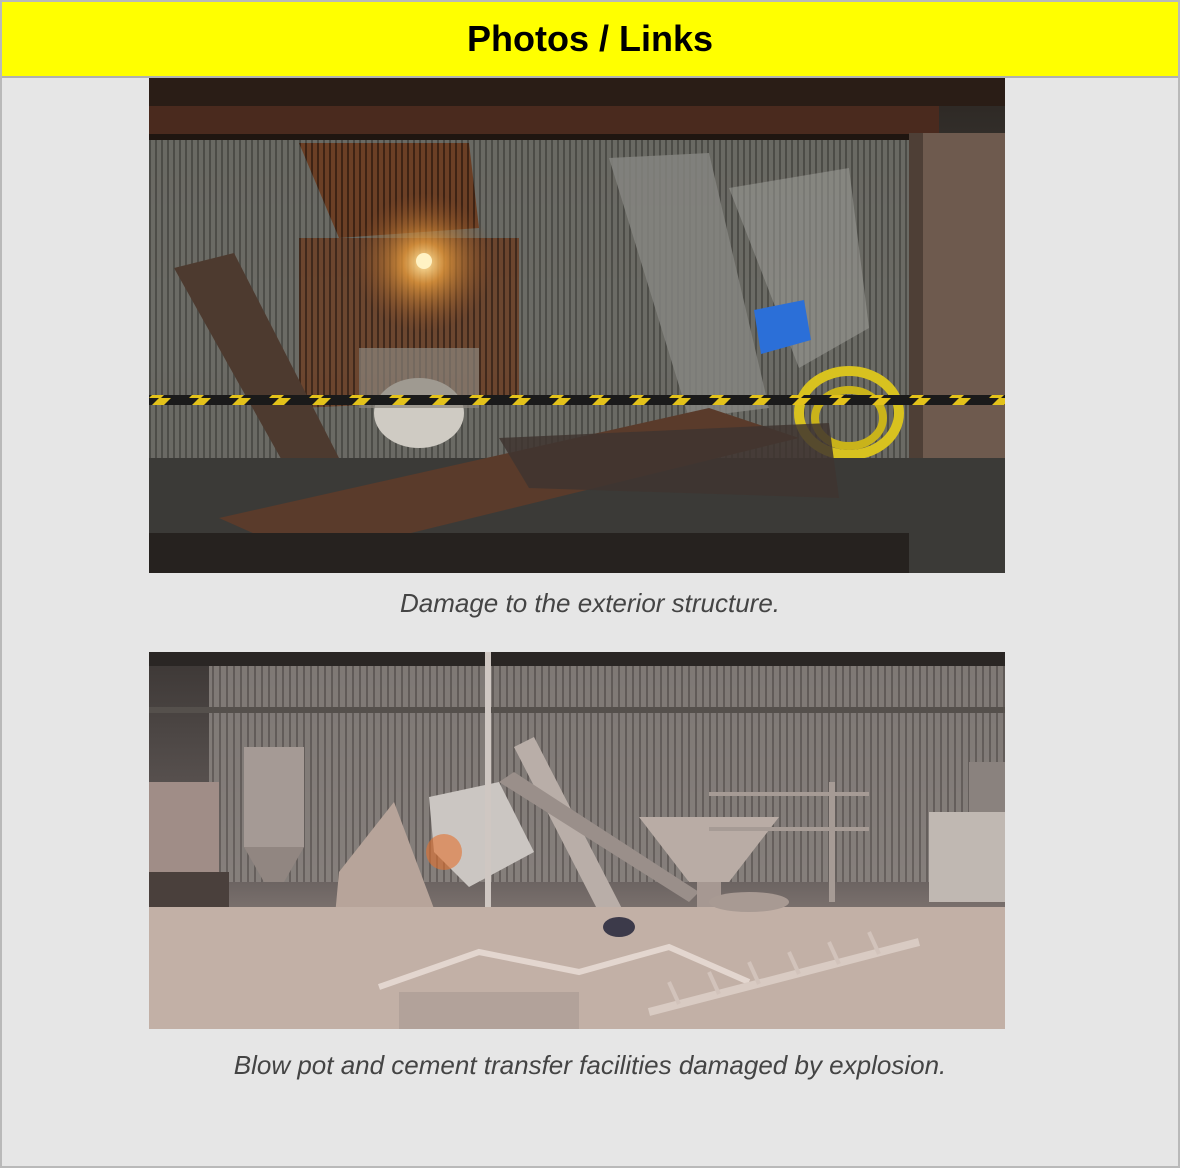  I want to click on section-title: Photos / Links, so click(590, 38).